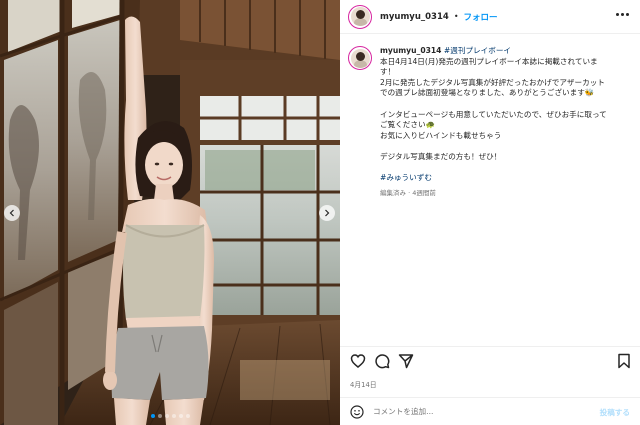 The width and height of the screenshot is (640, 425). What do you see at coordinates (477, 50) in the screenshot?
I see `caption-tag-link: #週刊プレイボーイ` at bounding box center [477, 50].